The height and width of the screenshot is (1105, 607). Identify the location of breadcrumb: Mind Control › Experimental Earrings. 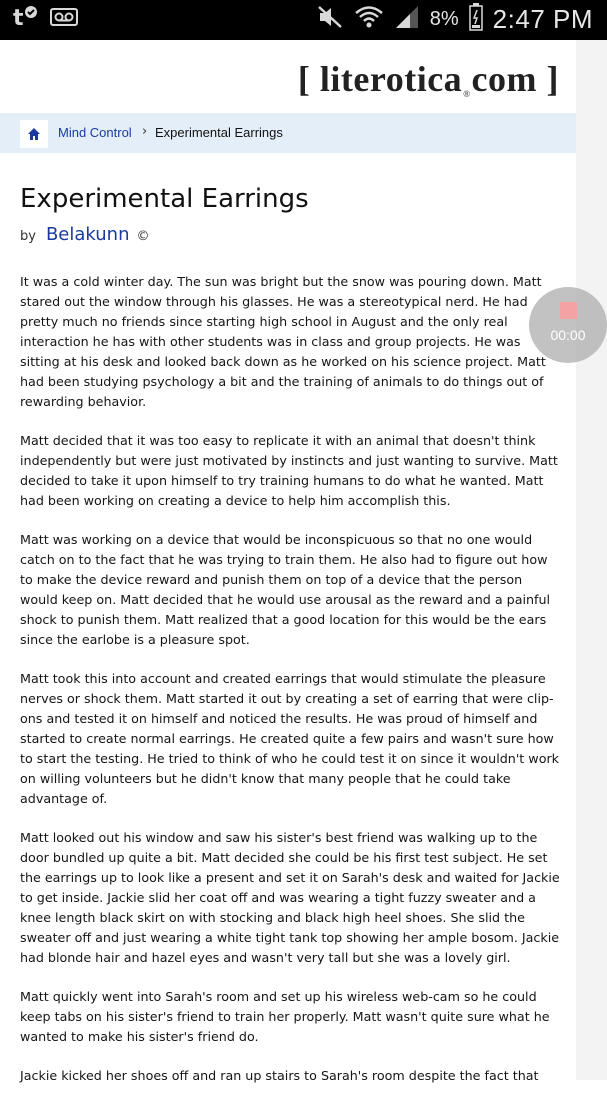
(288, 133).